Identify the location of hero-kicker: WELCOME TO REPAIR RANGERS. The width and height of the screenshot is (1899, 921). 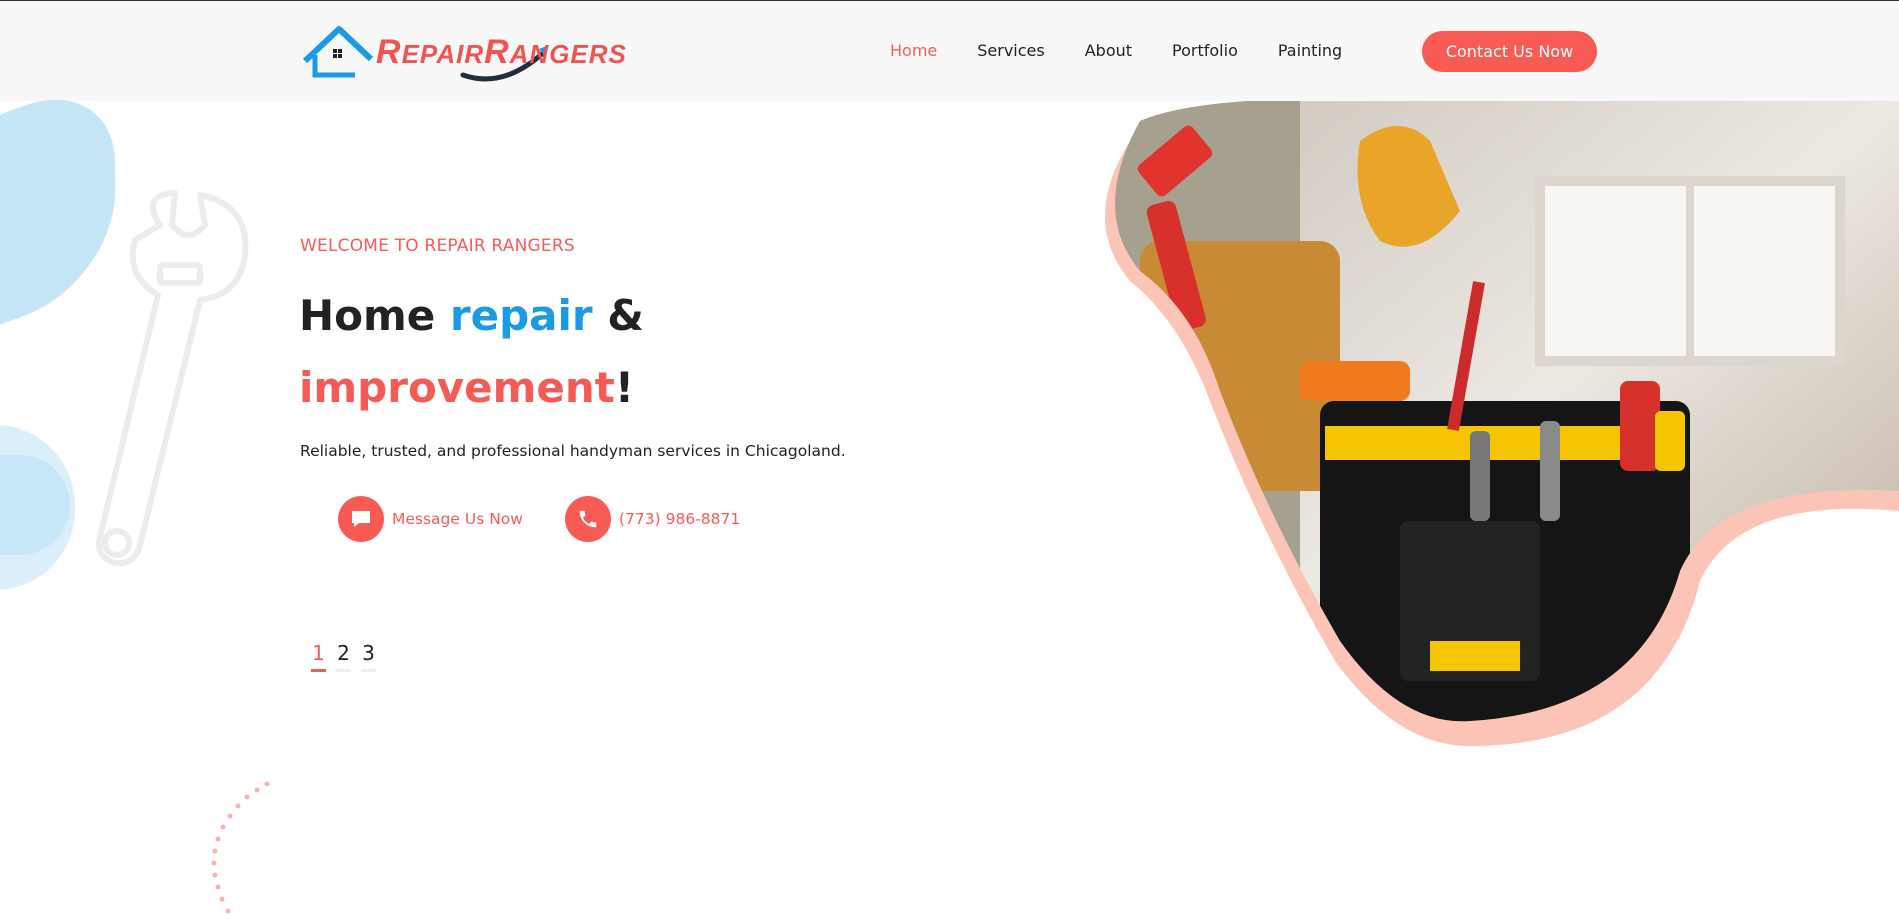
(437, 246).